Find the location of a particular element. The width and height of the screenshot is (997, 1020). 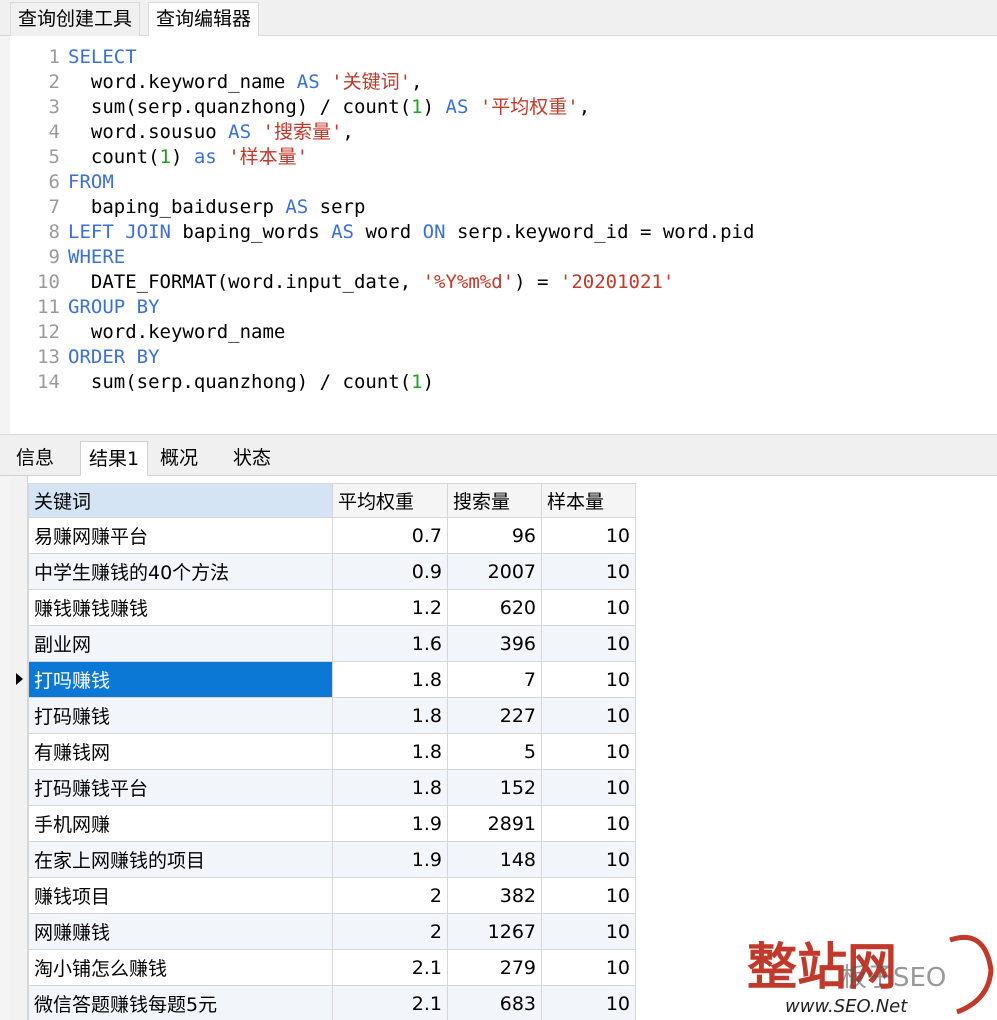

cell-search-volume: 96 is located at coordinates (494, 535).